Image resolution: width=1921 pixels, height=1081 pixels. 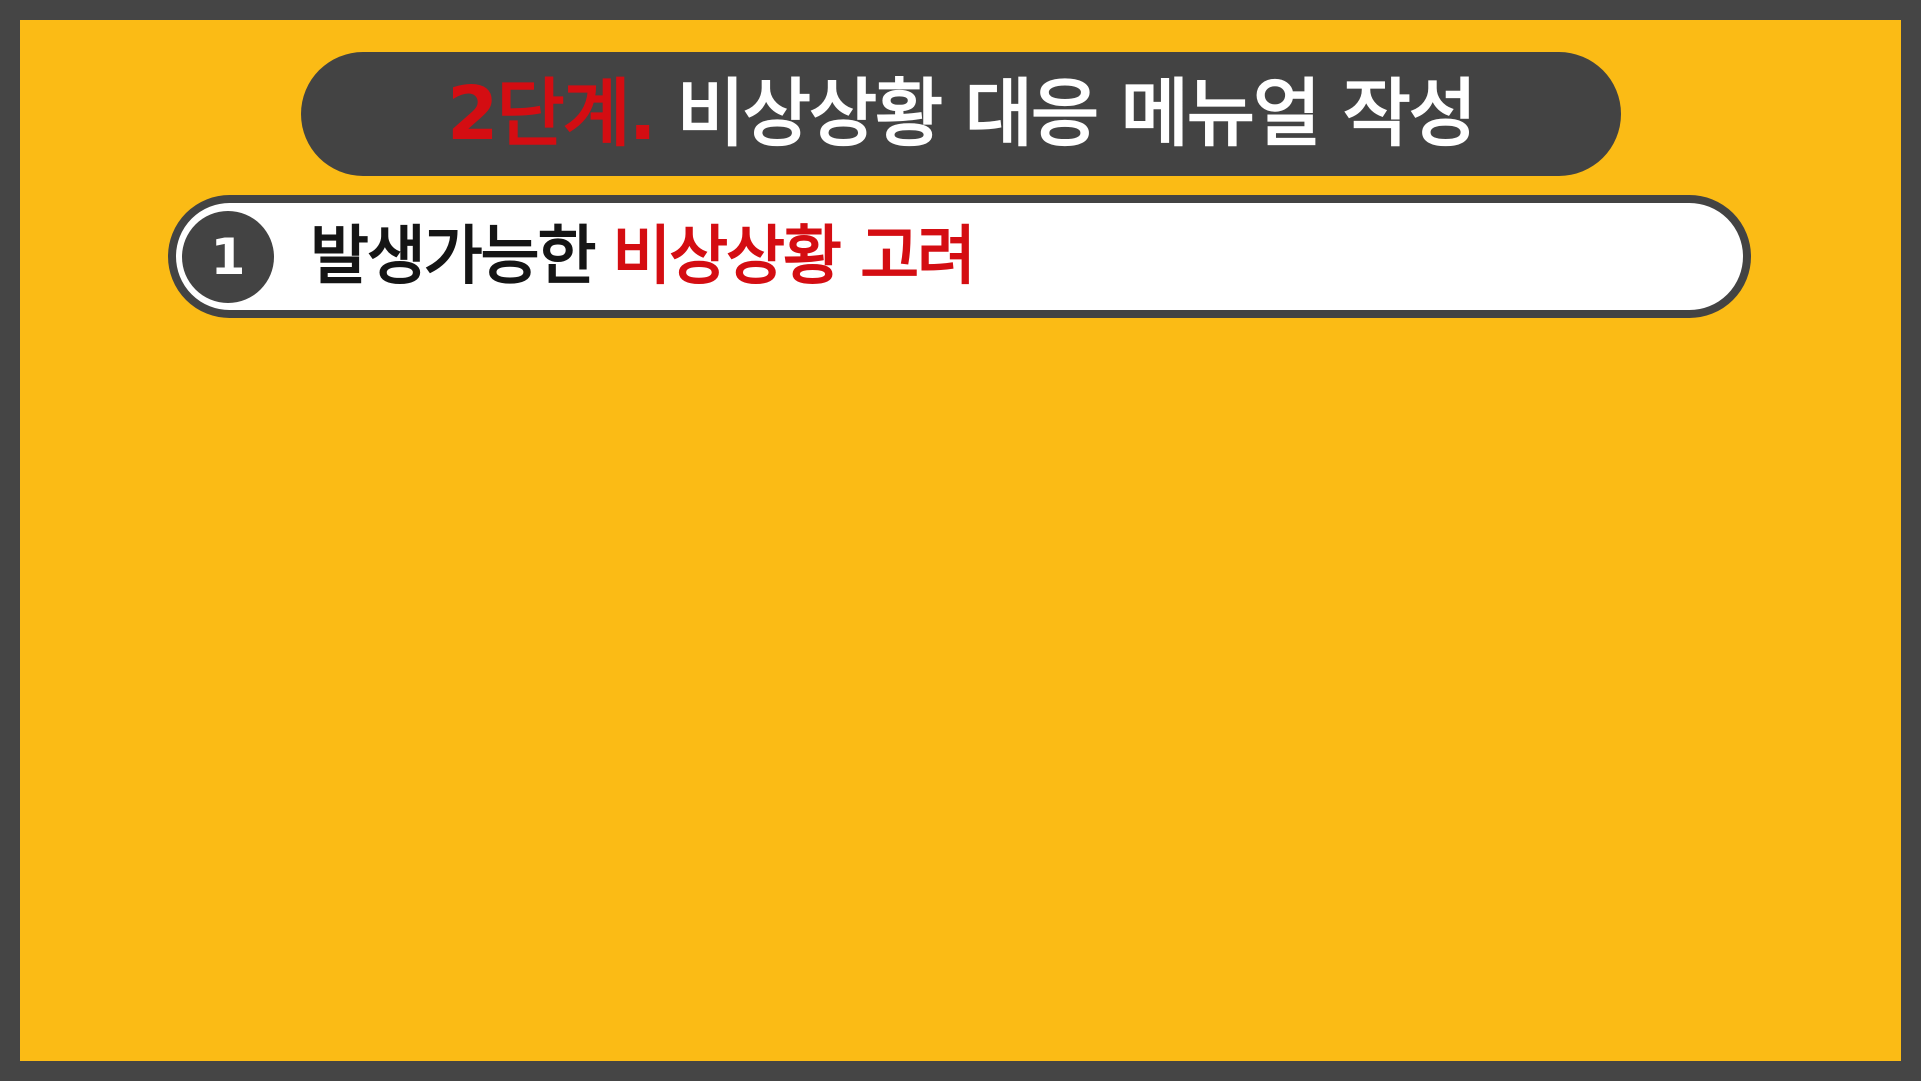 I want to click on item-number-badge: 1, so click(x=228, y=256).